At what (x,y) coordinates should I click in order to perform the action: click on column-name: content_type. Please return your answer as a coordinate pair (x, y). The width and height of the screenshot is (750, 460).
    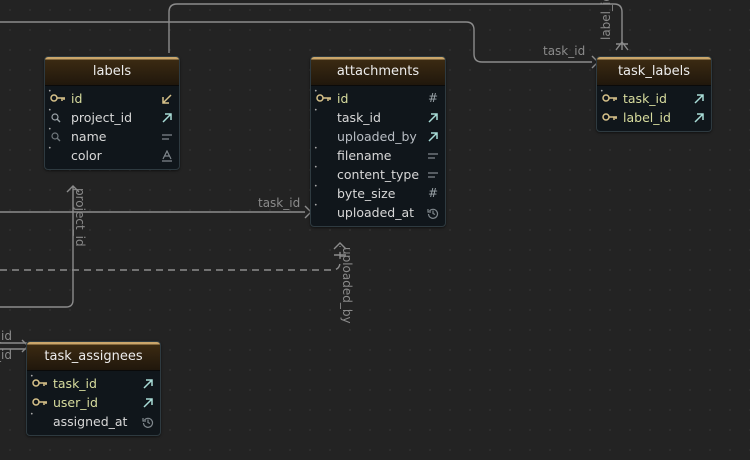
    Looking at the image, I should click on (378, 174).